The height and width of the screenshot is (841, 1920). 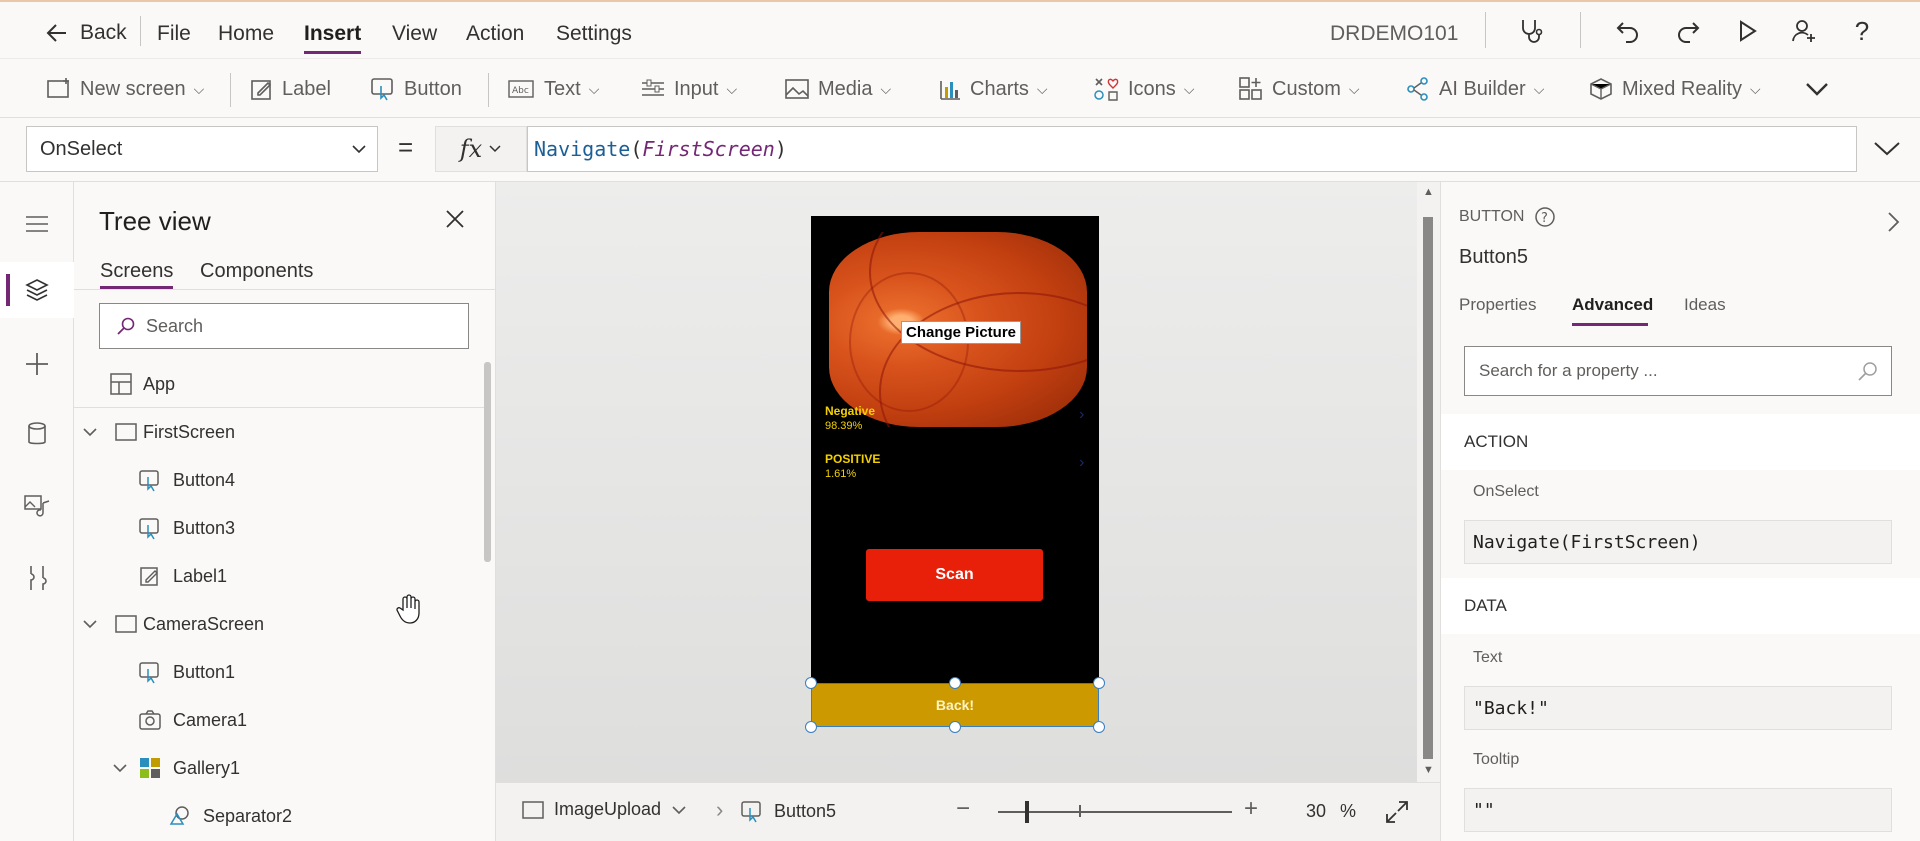 What do you see at coordinates (993, 89) in the screenshot?
I see `charts-menu-button: Charts ⌵` at bounding box center [993, 89].